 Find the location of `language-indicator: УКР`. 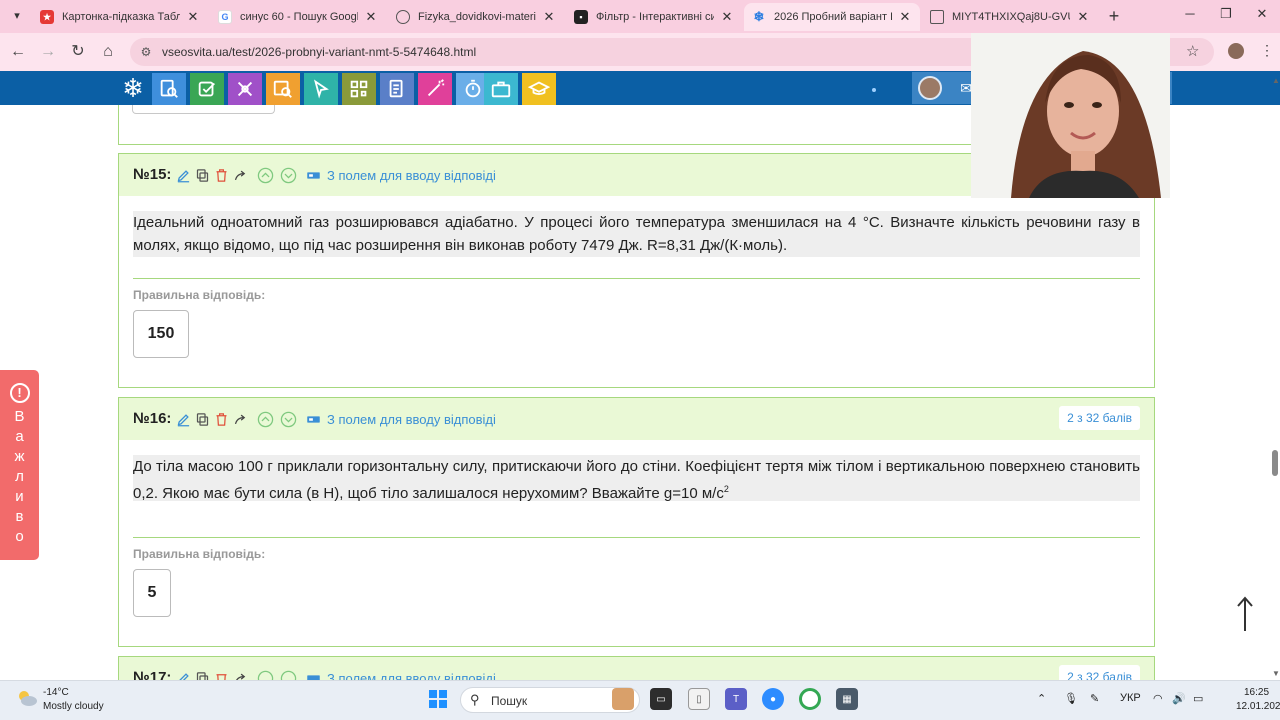

language-indicator: УКР is located at coordinates (1130, 698).